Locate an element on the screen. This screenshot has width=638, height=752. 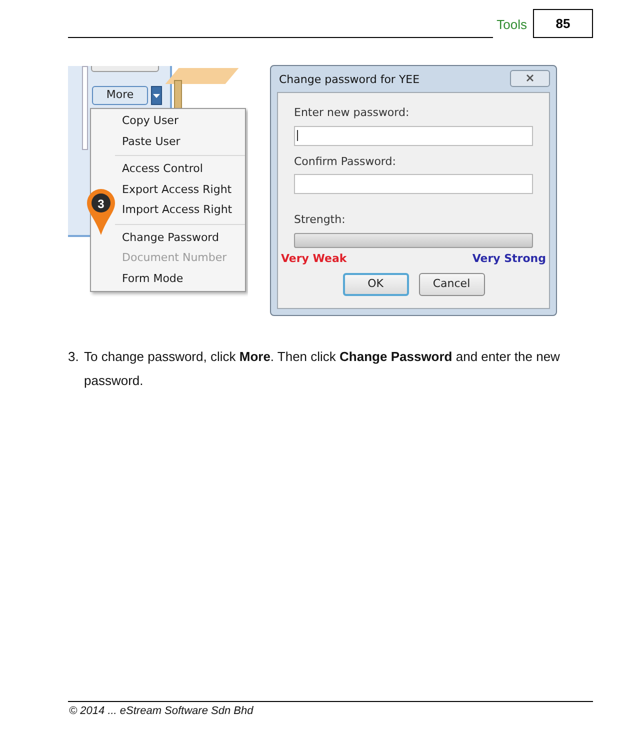
section-title: Tools is located at coordinates (512, 25).